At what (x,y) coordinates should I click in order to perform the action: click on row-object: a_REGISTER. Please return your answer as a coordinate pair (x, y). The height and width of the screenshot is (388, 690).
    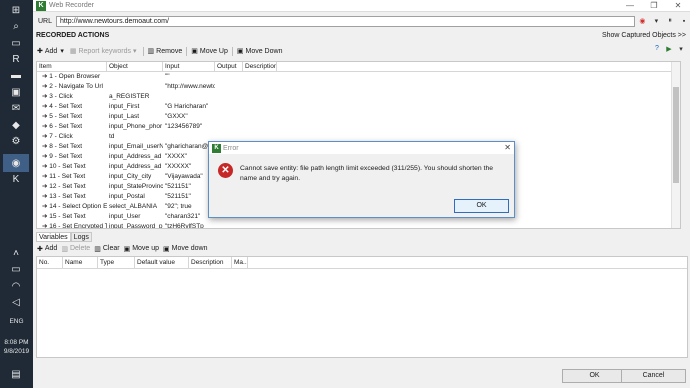
    Looking at the image, I should click on (129, 96).